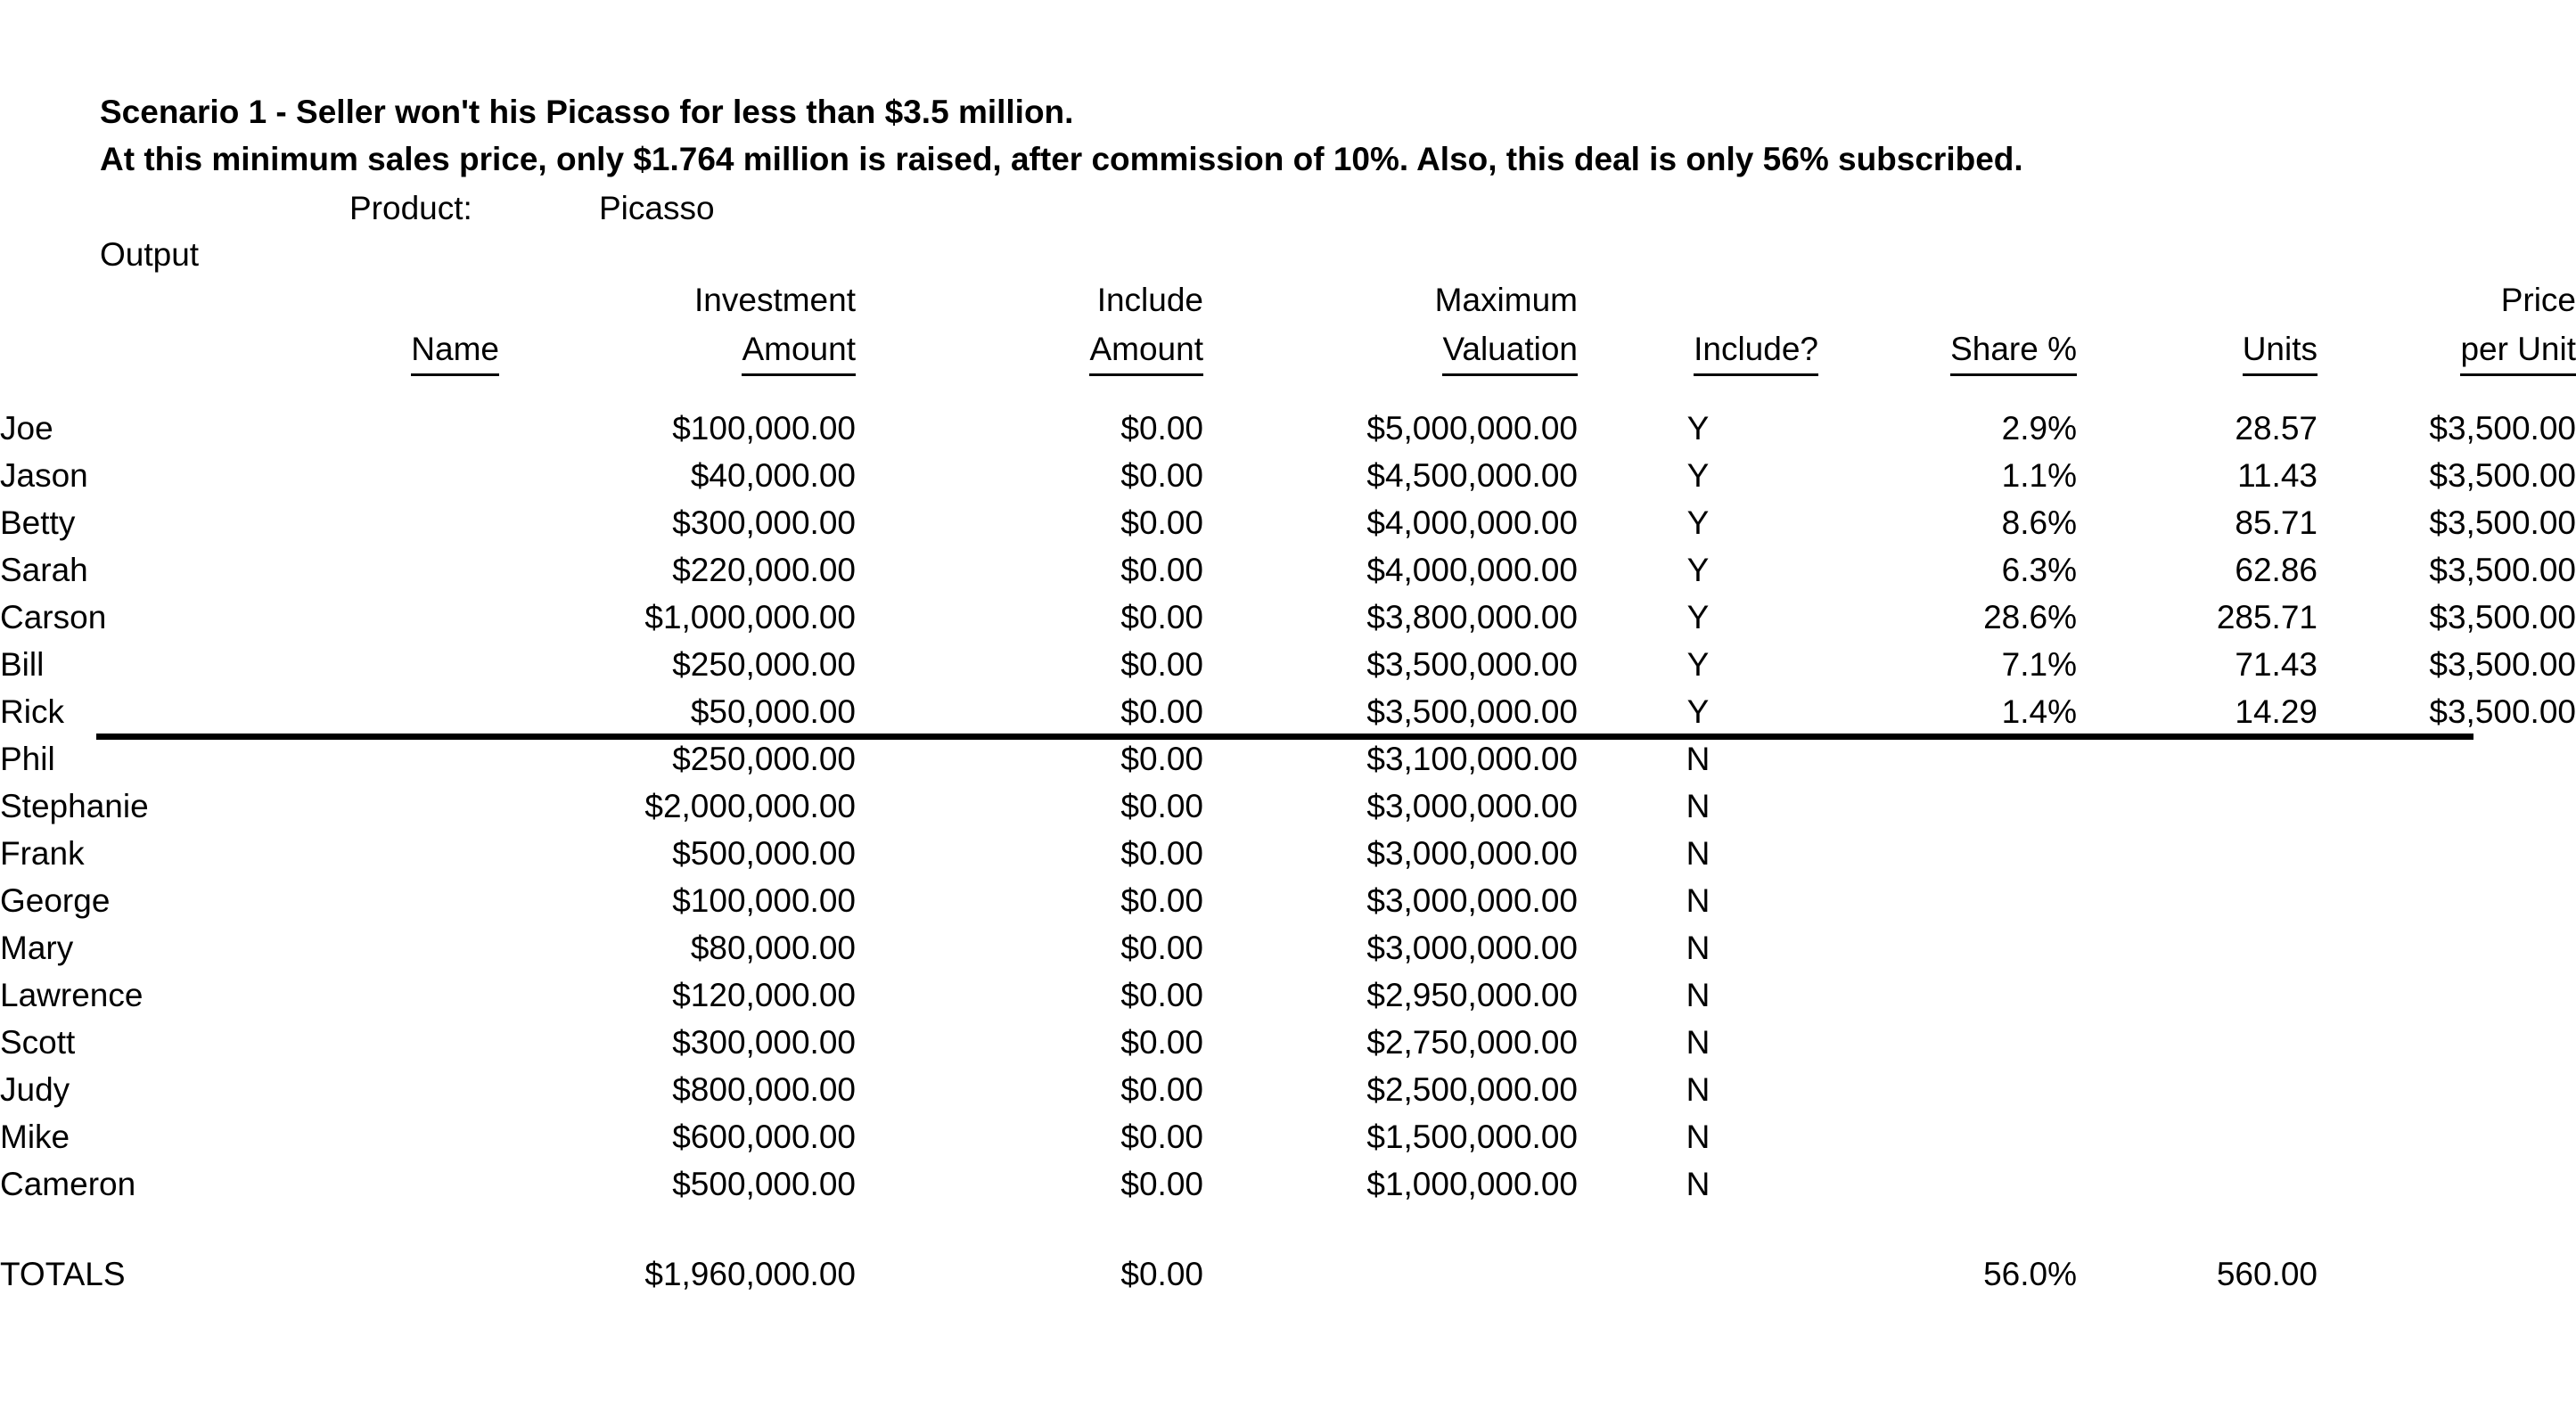  What do you see at coordinates (1288, 900) in the screenshot?
I see `table-row: George $100,000.00 $0.00 $3,000,000.00 N` at bounding box center [1288, 900].